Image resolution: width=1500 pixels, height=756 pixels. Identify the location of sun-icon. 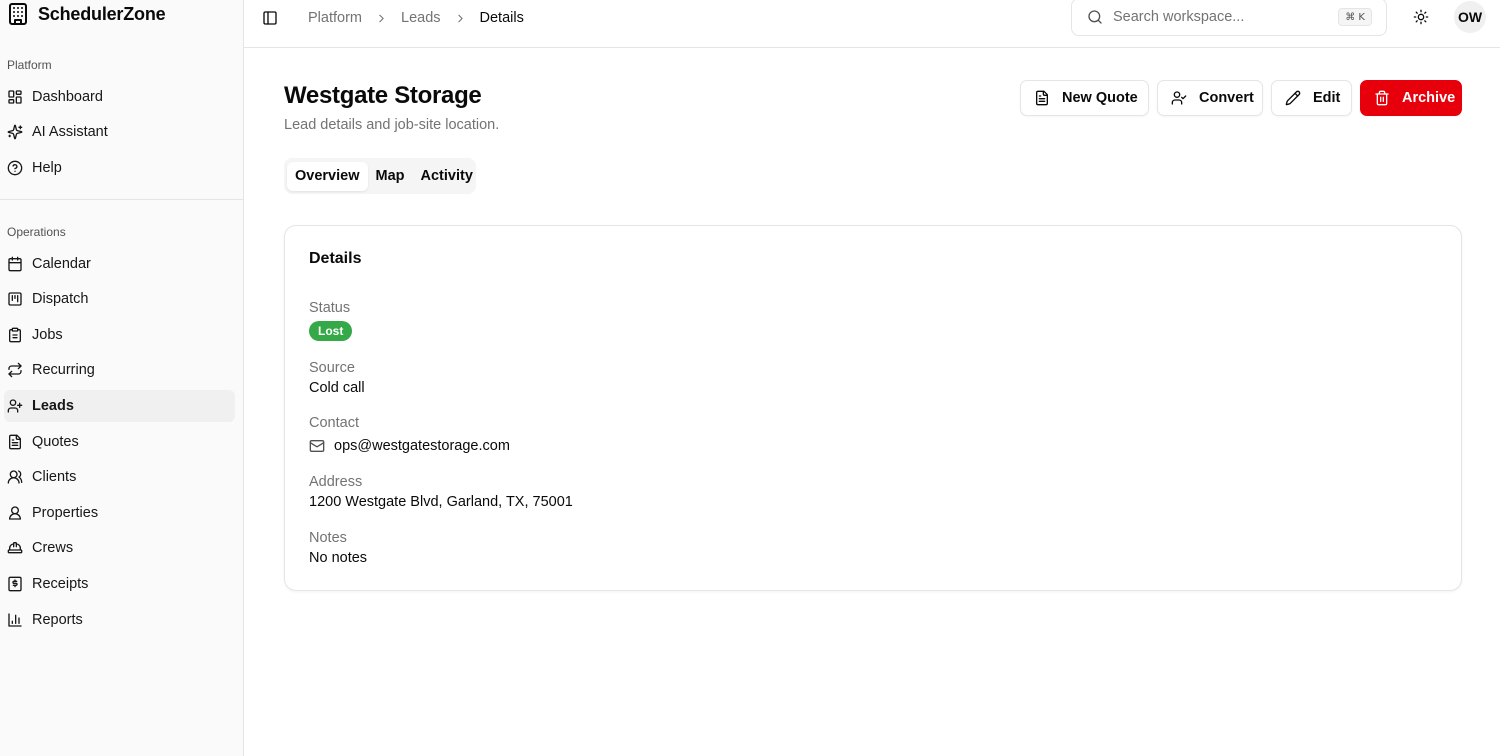
(1421, 17).